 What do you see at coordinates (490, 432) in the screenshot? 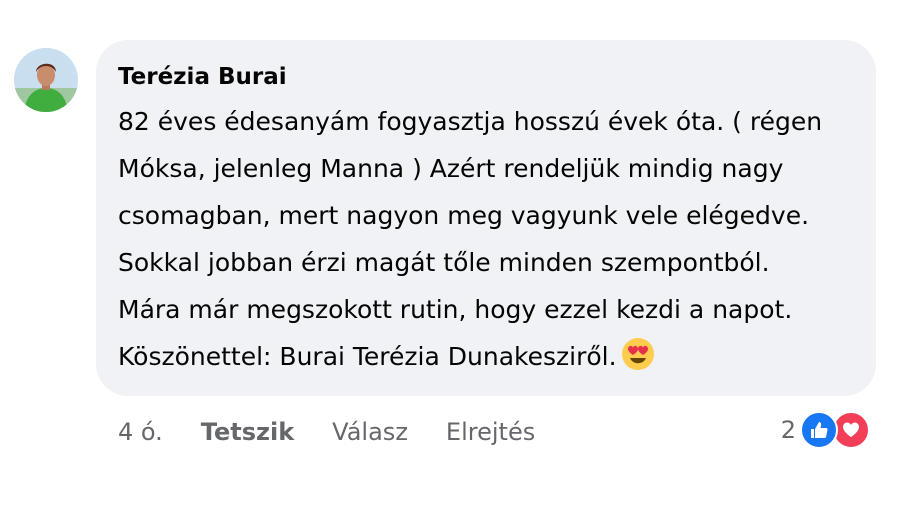
I see `hide-button: Elrejtés` at bounding box center [490, 432].